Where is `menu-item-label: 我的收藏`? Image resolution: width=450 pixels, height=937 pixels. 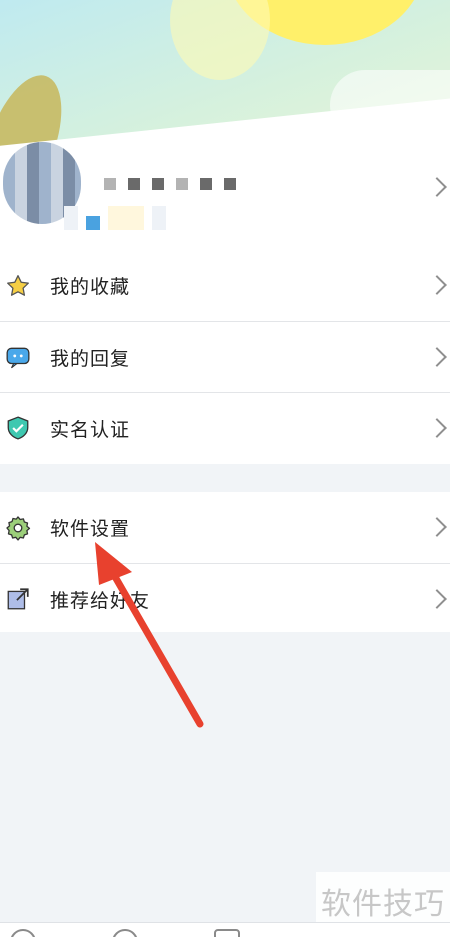 menu-item-label: 我的收藏 is located at coordinates (90, 287).